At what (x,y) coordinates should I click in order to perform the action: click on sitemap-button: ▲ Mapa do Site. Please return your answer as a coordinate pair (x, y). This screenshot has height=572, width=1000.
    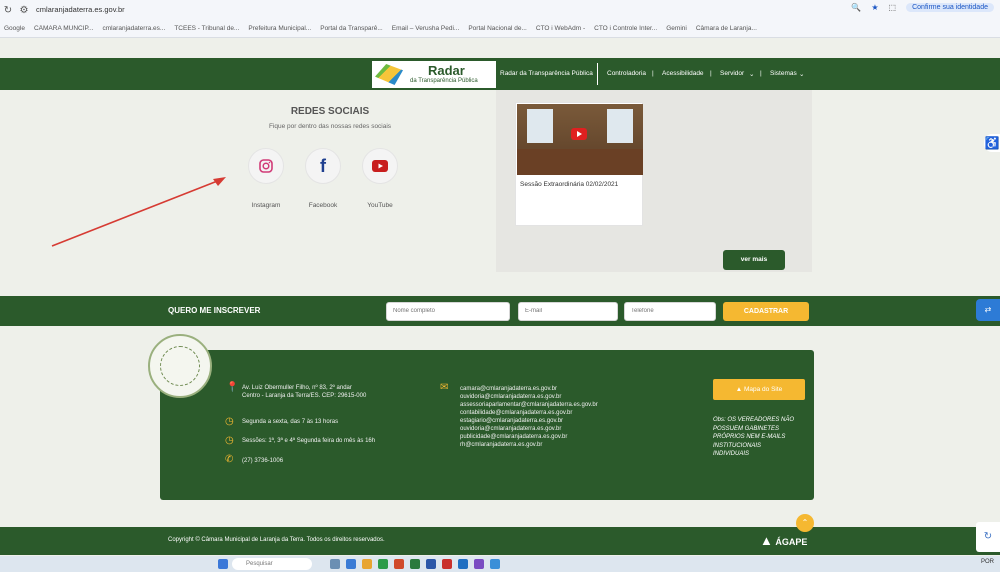
    Looking at the image, I should click on (759, 389).